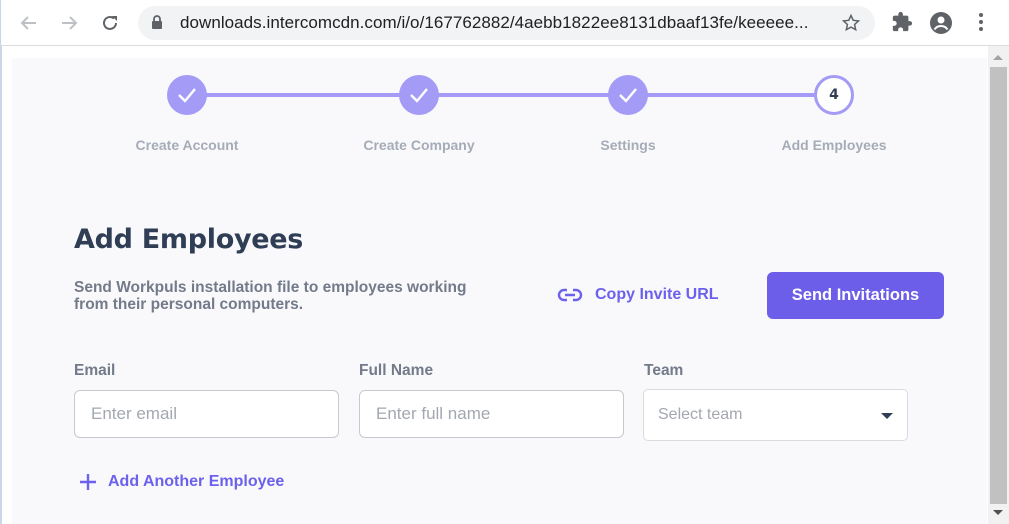 This screenshot has width=1009, height=524. What do you see at coordinates (664, 370) in the screenshot?
I see `team-label: Team` at bounding box center [664, 370].